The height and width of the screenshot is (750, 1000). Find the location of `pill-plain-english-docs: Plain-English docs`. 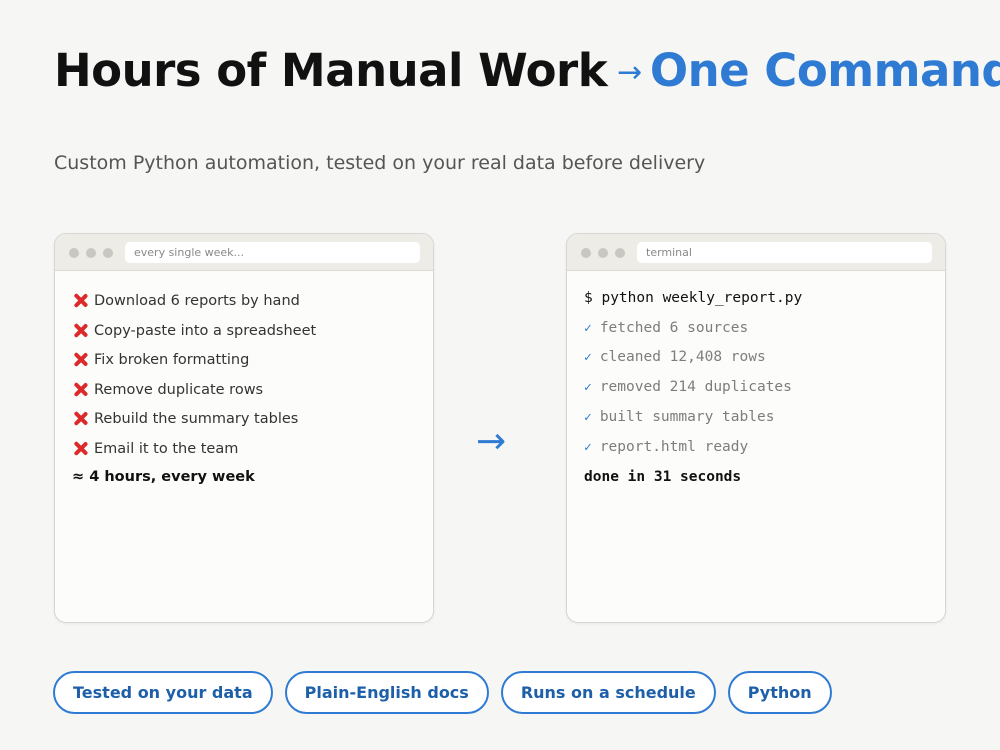

pill-plain-english-docs: Plain-English docs is located at coordinates (386, 692).